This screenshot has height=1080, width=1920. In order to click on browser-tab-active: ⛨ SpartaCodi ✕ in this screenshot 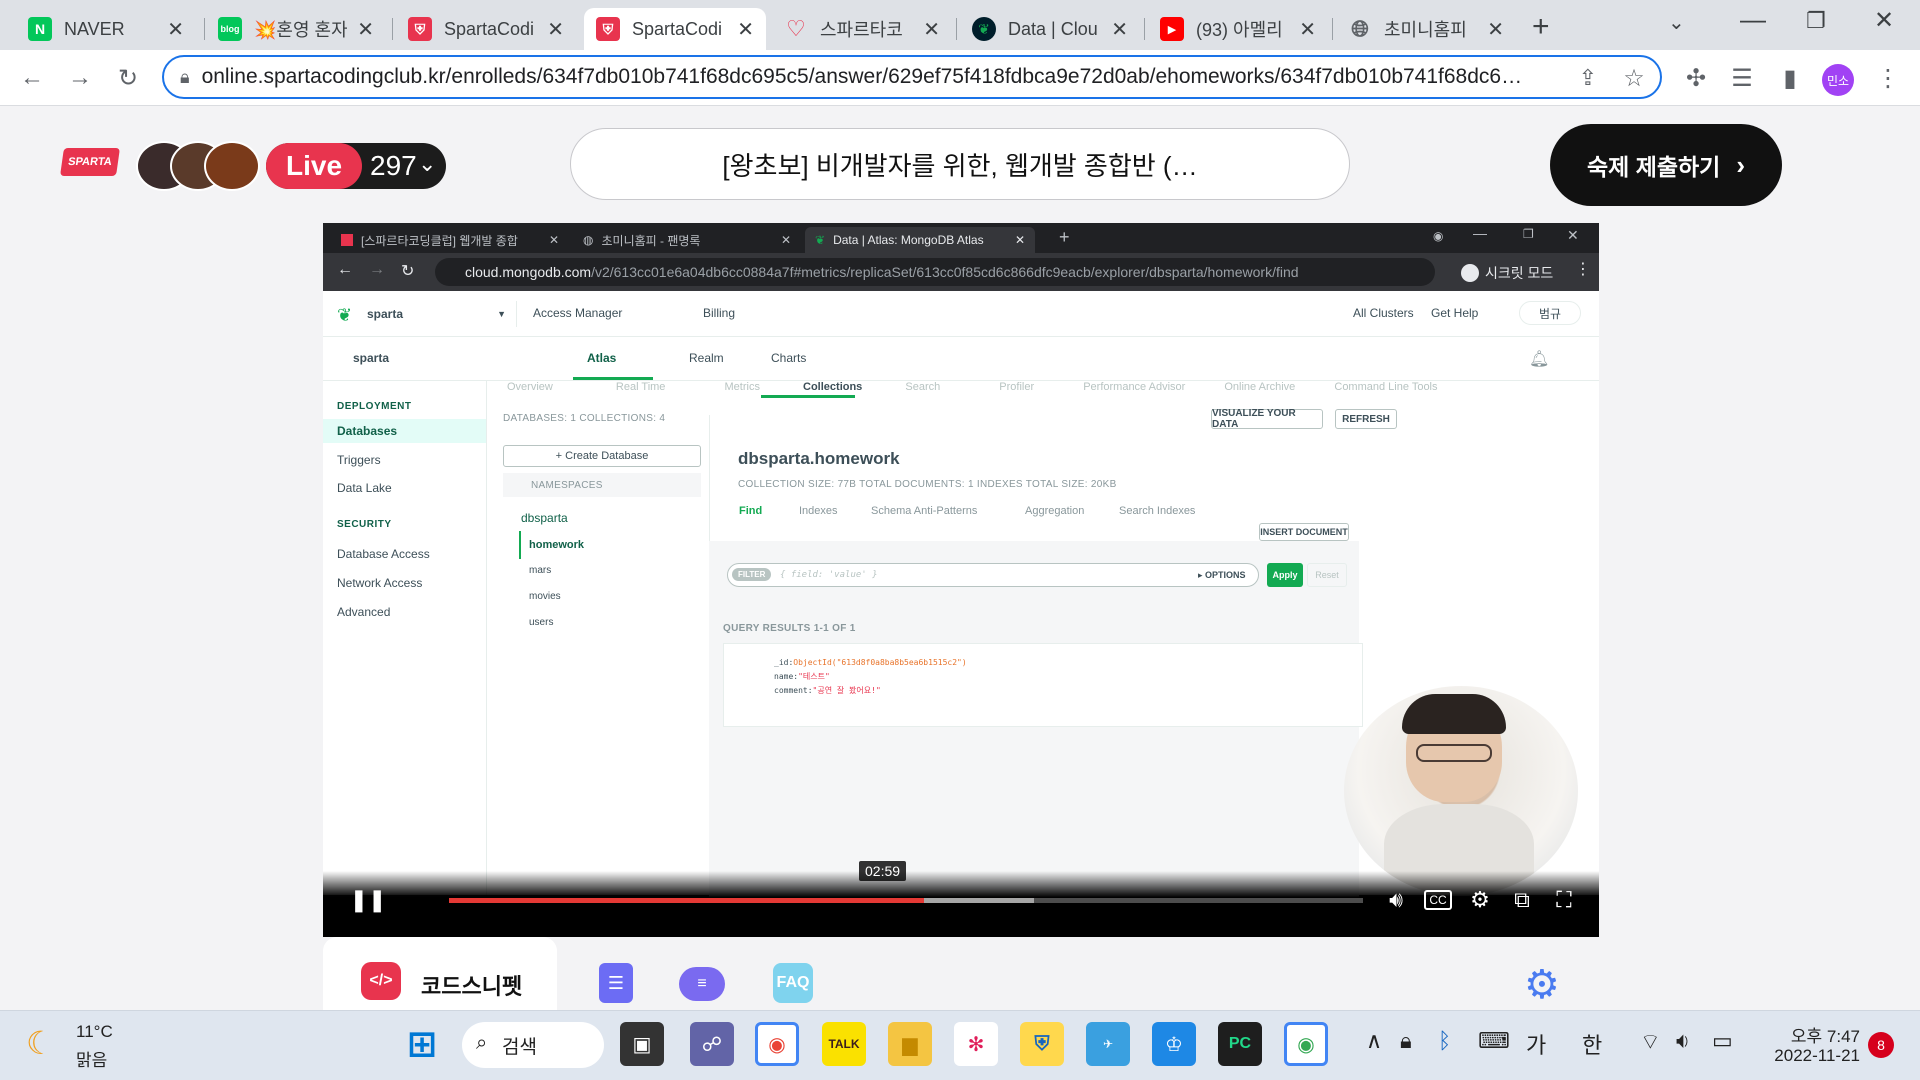, I will do `click(675, 29)`.